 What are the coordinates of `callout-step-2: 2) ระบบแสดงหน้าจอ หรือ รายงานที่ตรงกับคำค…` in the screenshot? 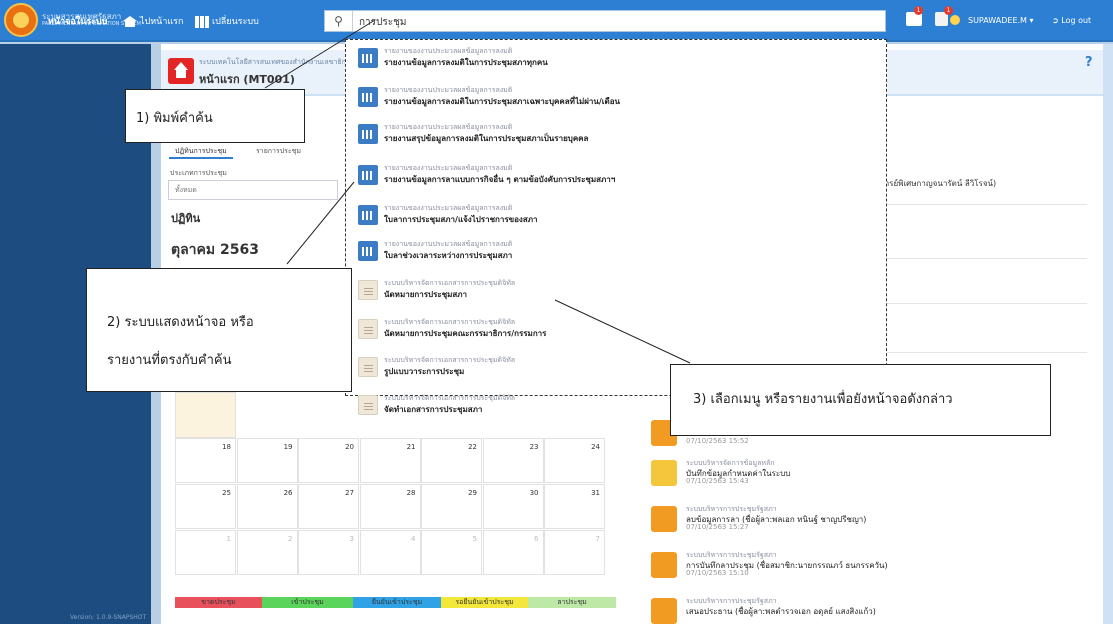 It's located at (219, 330).